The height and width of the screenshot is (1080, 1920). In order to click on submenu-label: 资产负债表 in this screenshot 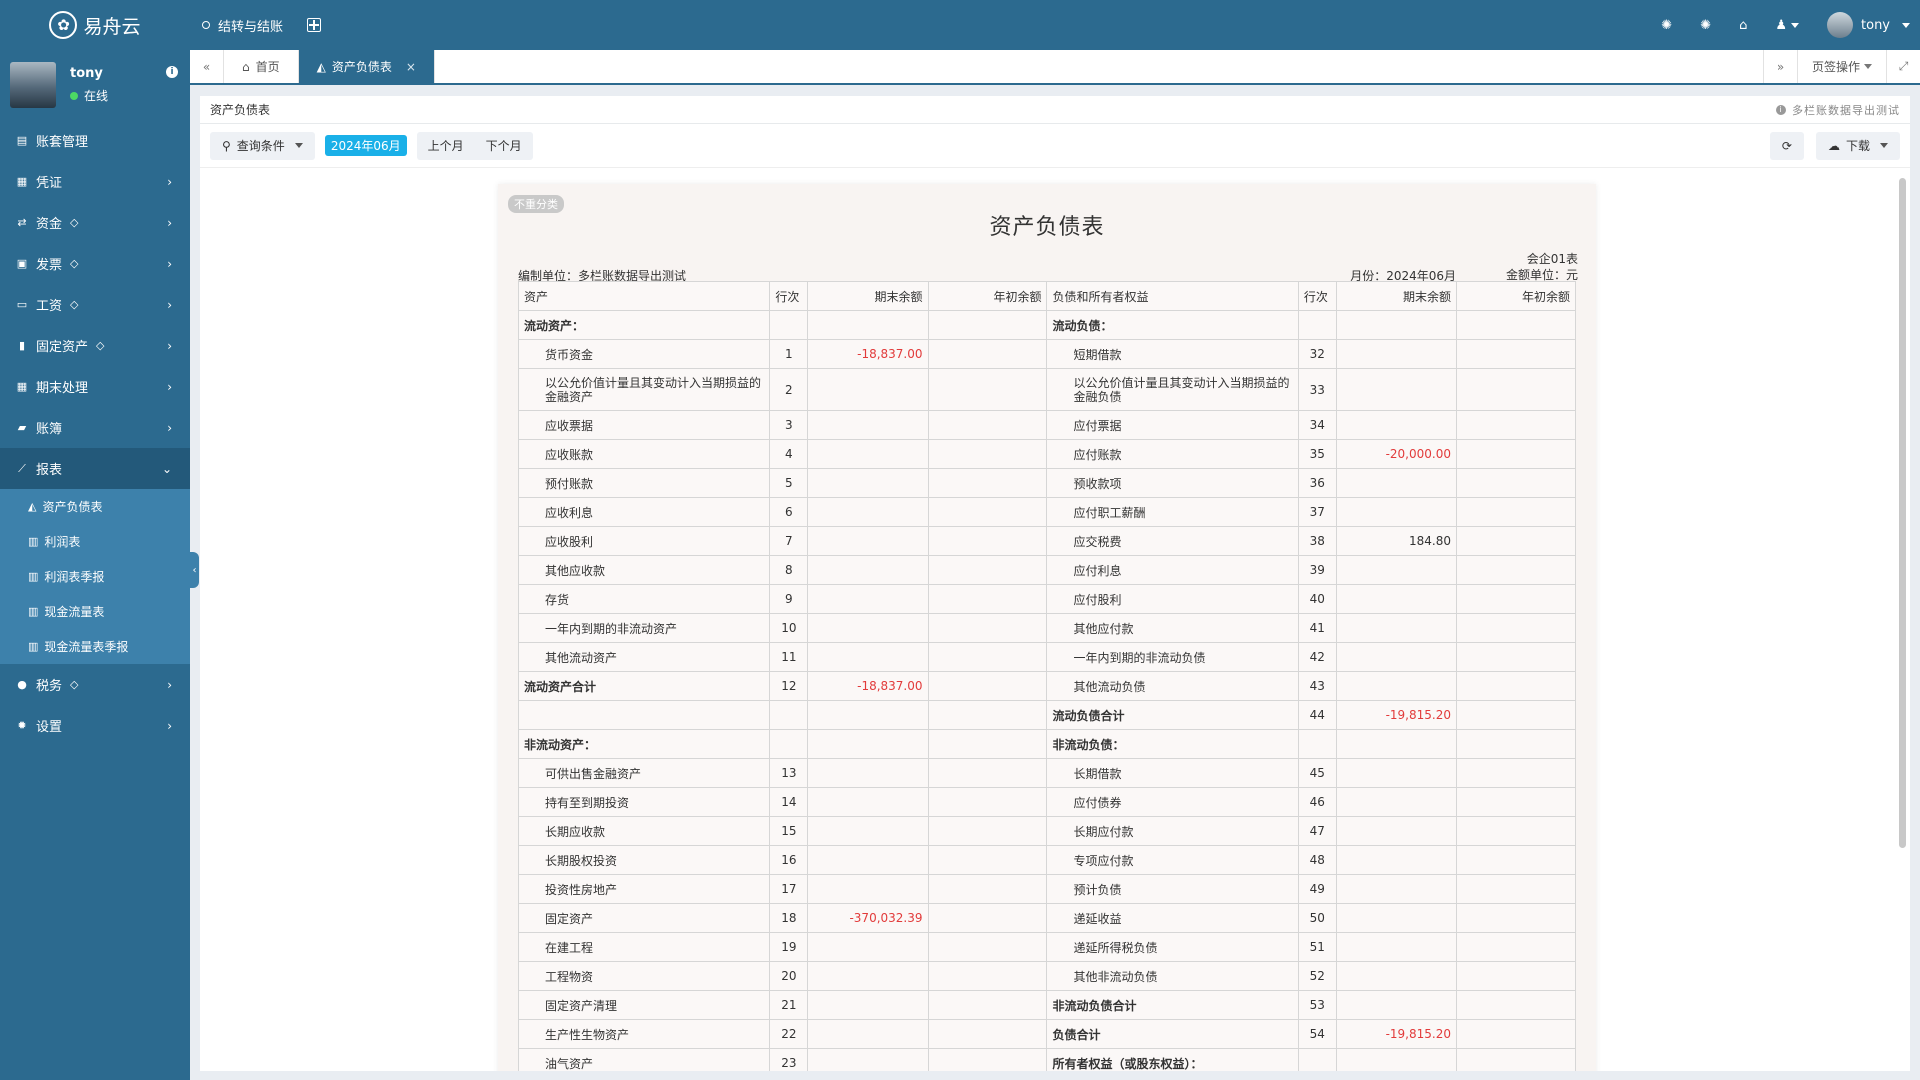, I will do `click(72, 507)`.